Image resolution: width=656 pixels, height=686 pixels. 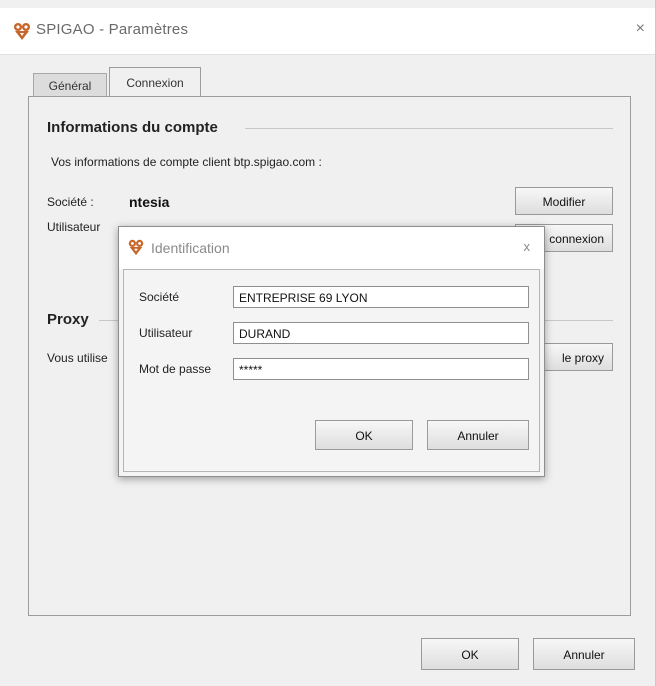 What do you see at coordinates (364, 435) in the screenshot?
I see `dialog-ok-button: OK` at bounding box center [364, 435].